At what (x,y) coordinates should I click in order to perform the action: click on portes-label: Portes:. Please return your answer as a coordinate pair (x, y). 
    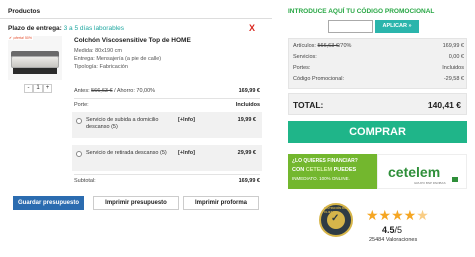
    Looking at the image, I should click on (302, 68).